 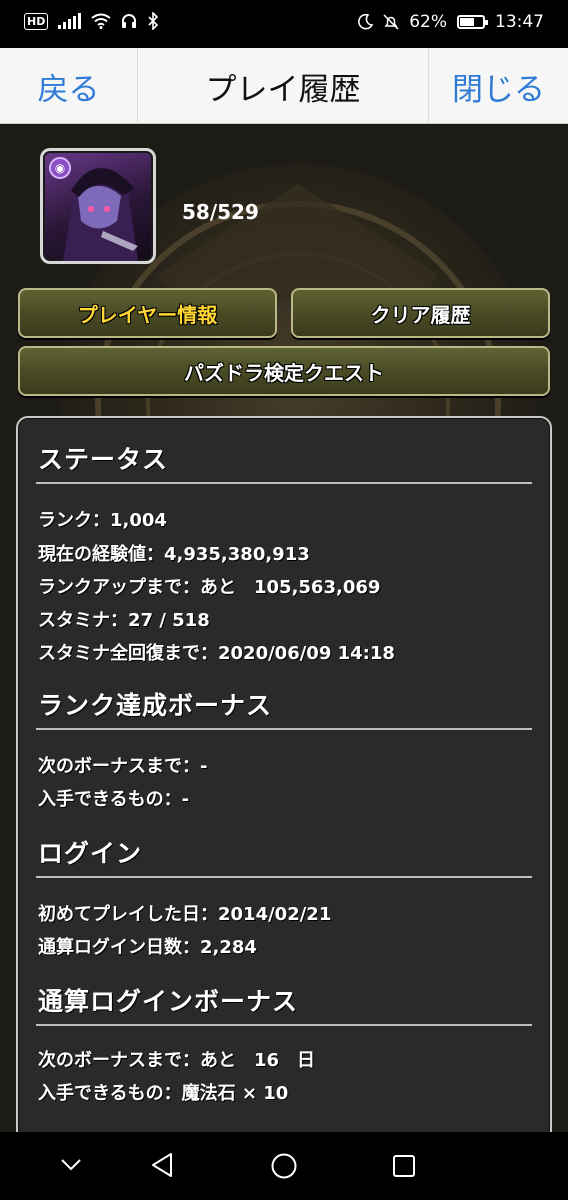 I want to click on next-login-bonus-row: 次のボーナスまで：あと 16 日, so click(x=177, y=1060).